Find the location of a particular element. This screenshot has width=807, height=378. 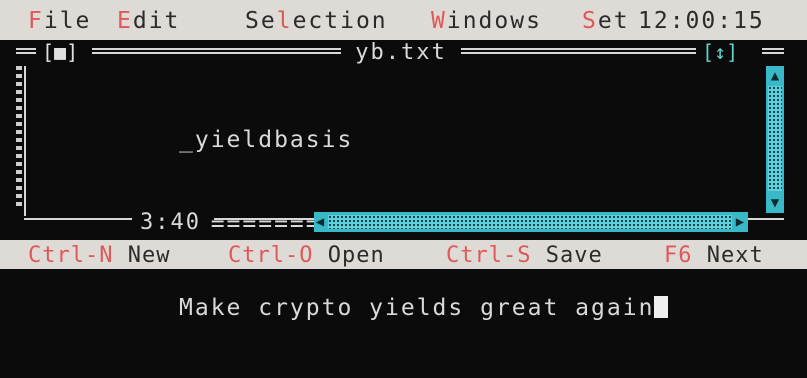

window-titlebar: yb.txt [■] [↕] is located at coordinates (401, 52).